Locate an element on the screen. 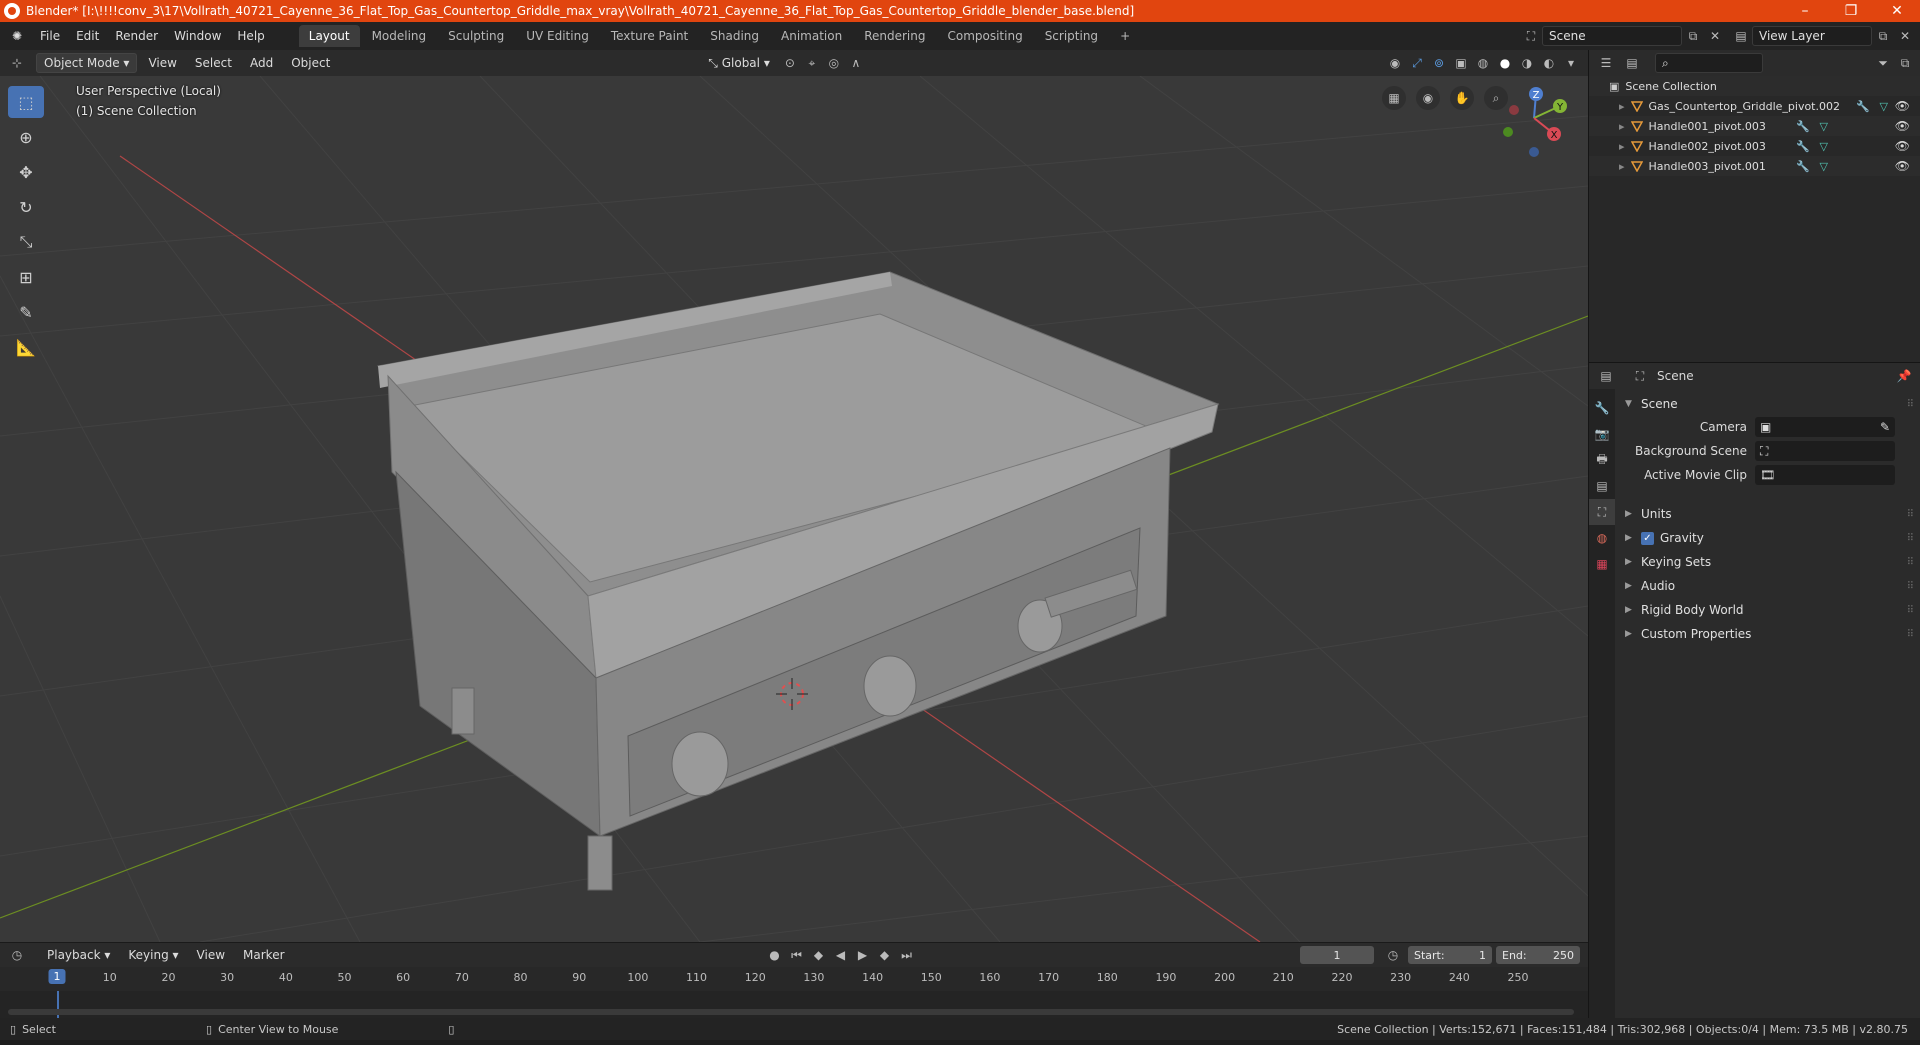 Image resolution: width=1920 pixels, height=1045 pixels. display-mode-icon: ▤ is located at coordinates (1632, 63).